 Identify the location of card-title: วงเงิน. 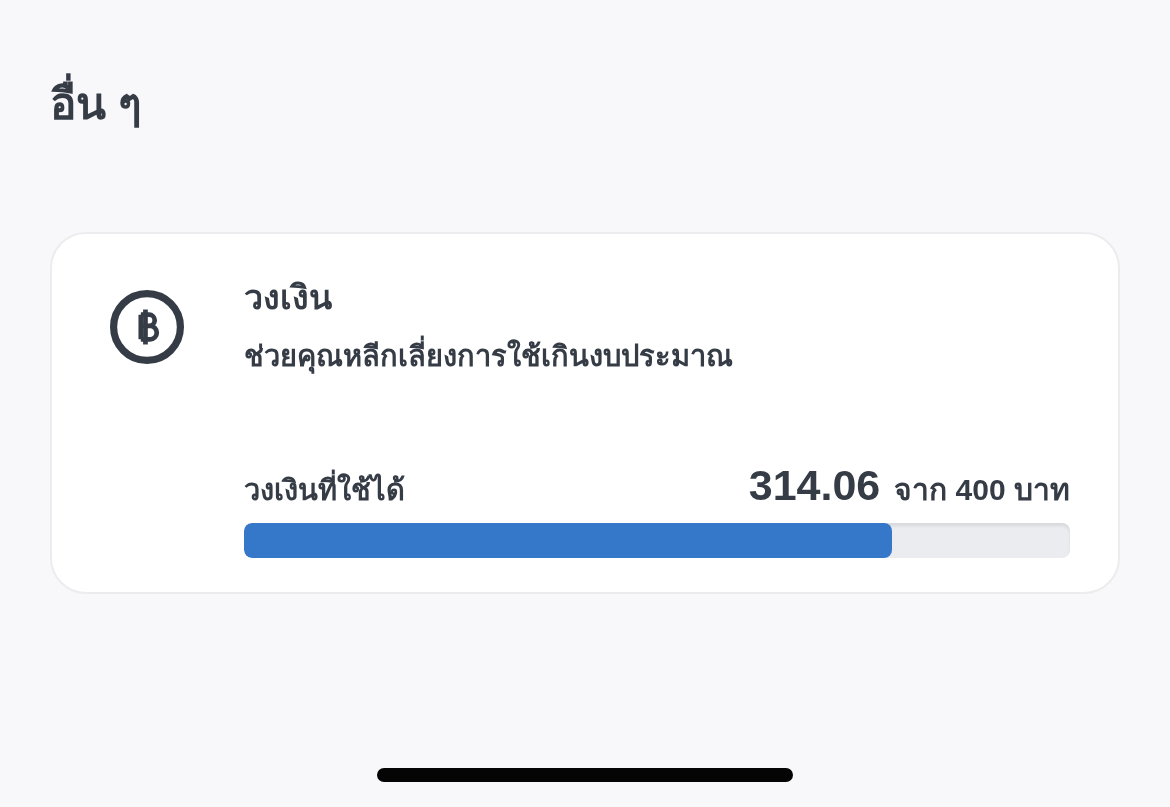
(288, 297).